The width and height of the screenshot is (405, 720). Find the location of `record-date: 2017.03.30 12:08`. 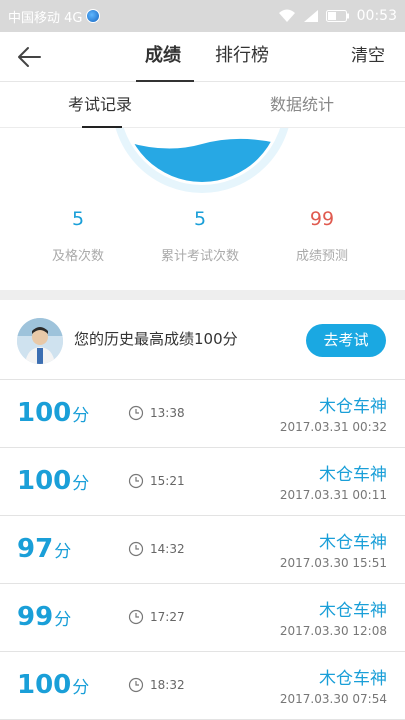

record-date: 2017.03.30 12:08 is located at coordinates (333, 631).